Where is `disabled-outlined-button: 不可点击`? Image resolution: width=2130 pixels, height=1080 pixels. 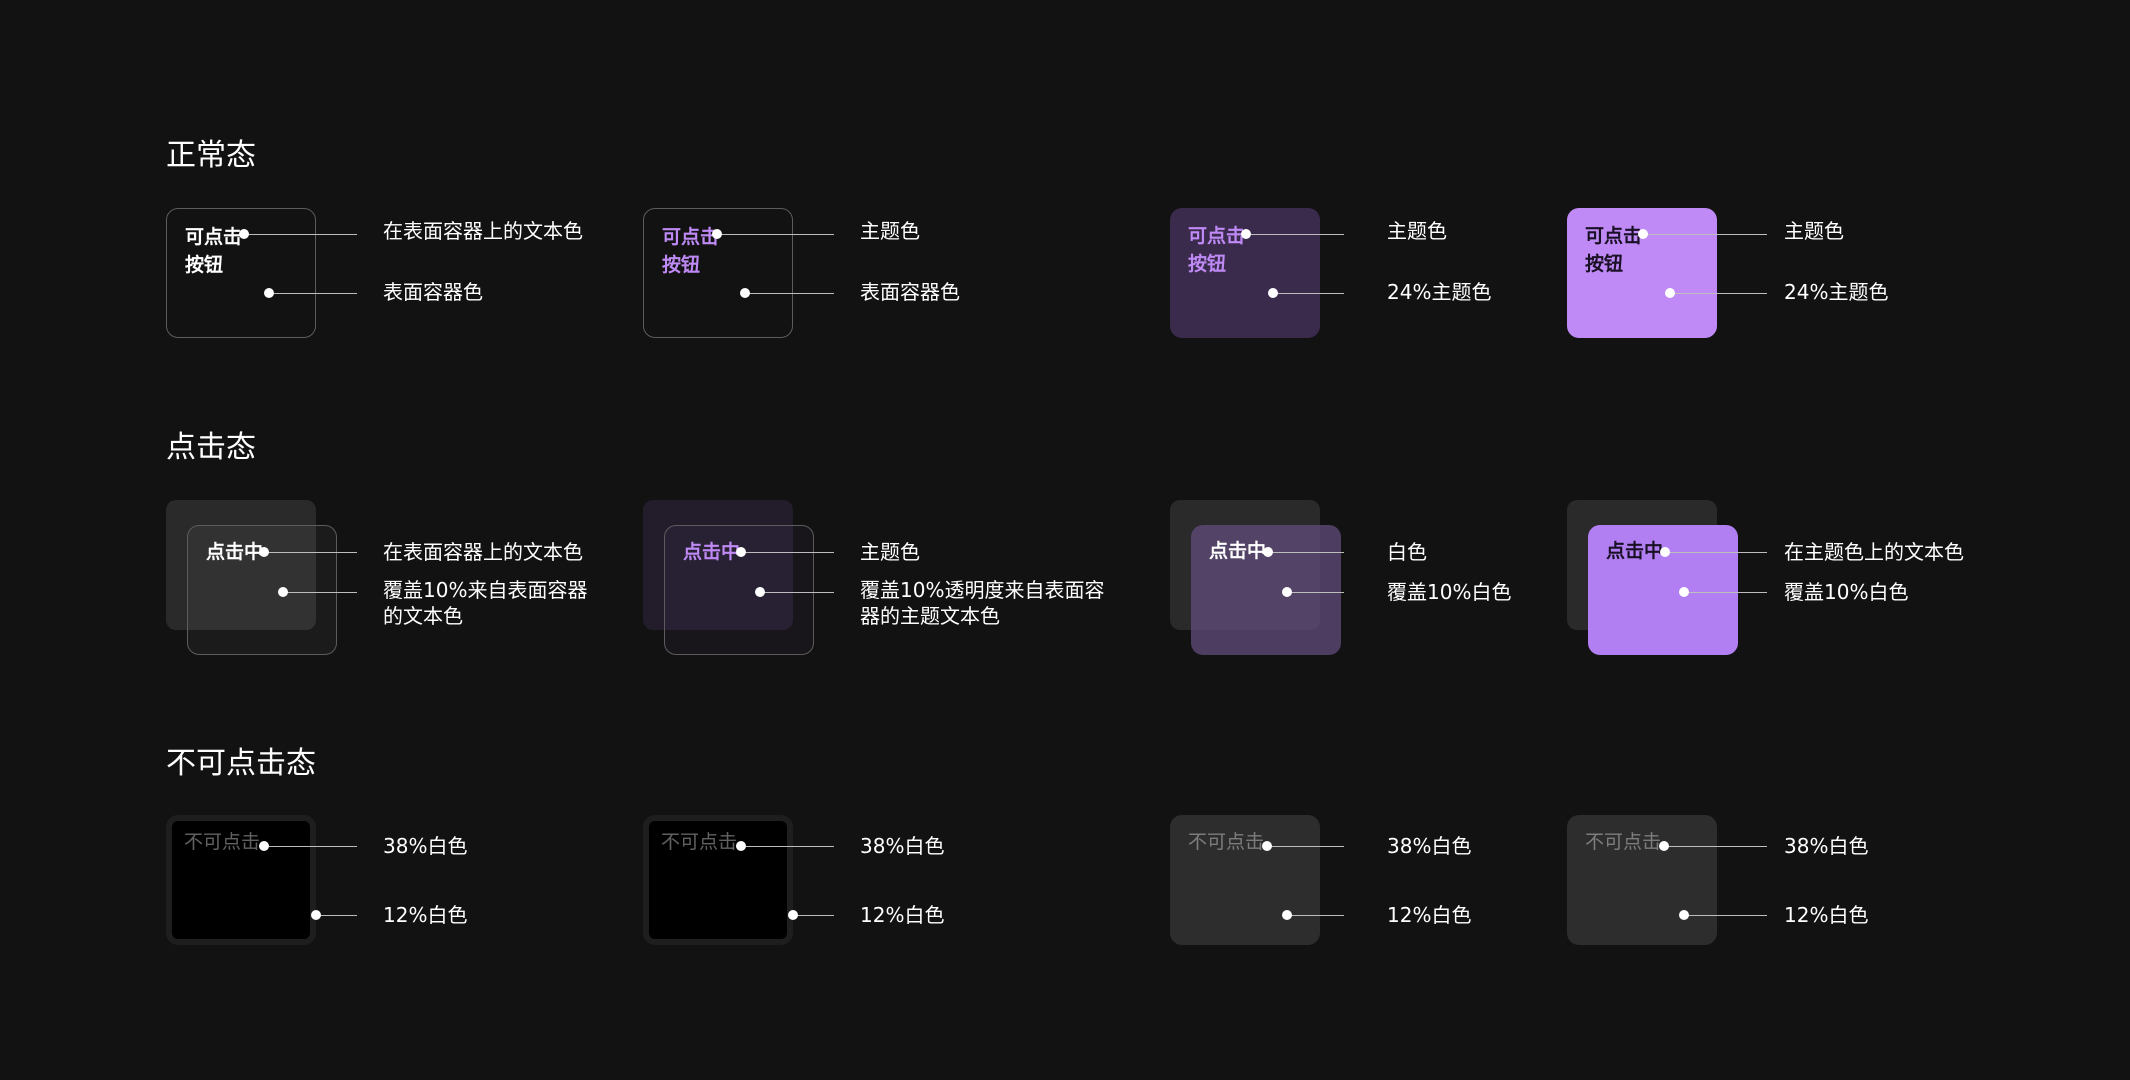
disabled-outlined-button: 不可点击 is located at coordinates (241, 880).